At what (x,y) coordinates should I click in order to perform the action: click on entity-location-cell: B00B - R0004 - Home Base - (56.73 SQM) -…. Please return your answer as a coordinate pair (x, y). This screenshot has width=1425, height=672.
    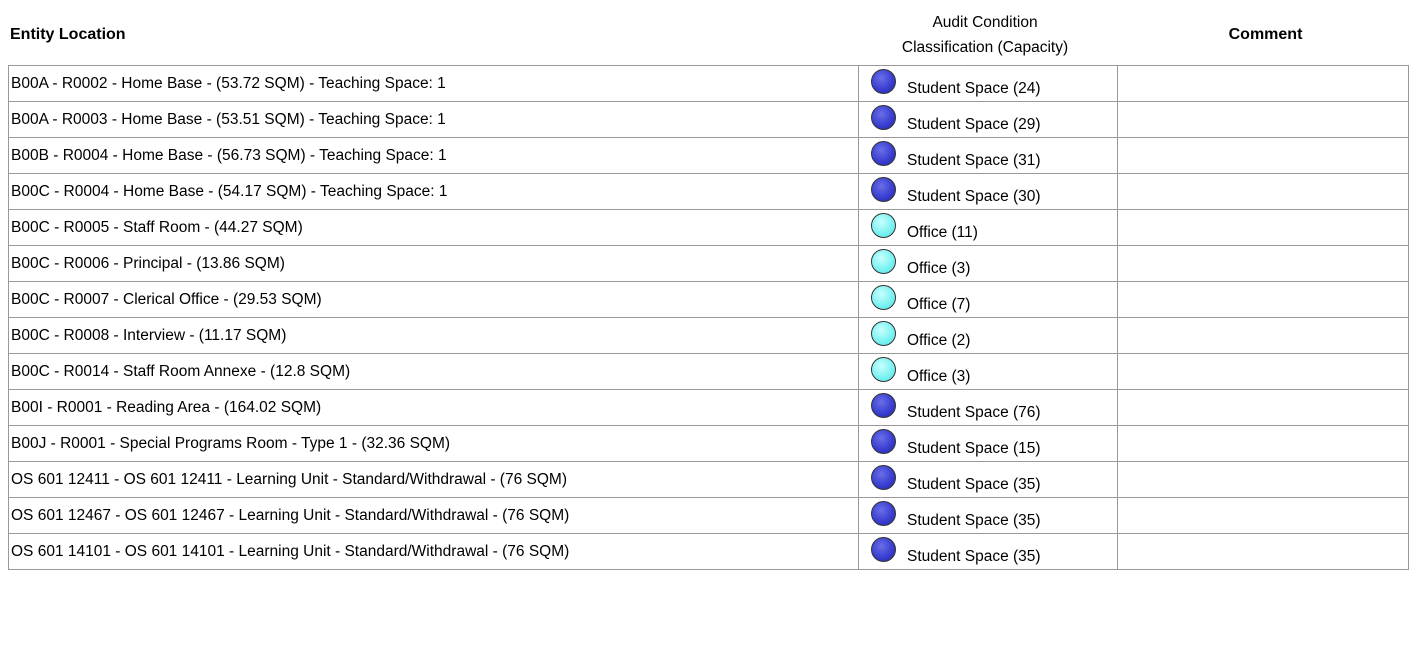
    Looking at the image, I should click on (433, 155).